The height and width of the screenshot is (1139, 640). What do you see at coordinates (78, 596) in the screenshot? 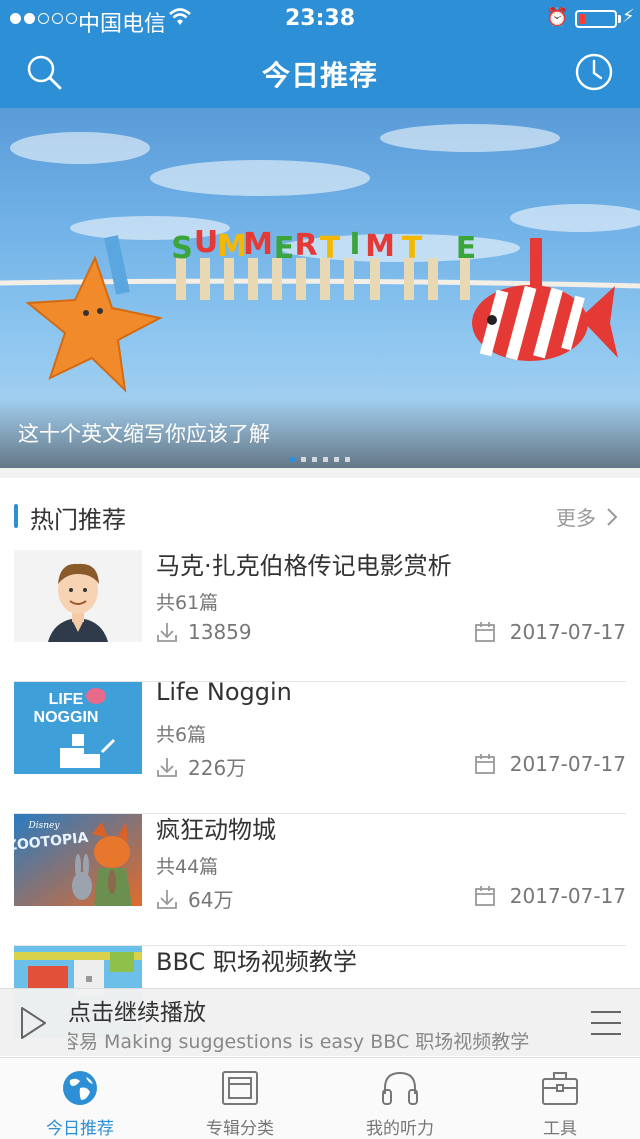
I see `item-thumbnail` at bounding box center [78, 596].